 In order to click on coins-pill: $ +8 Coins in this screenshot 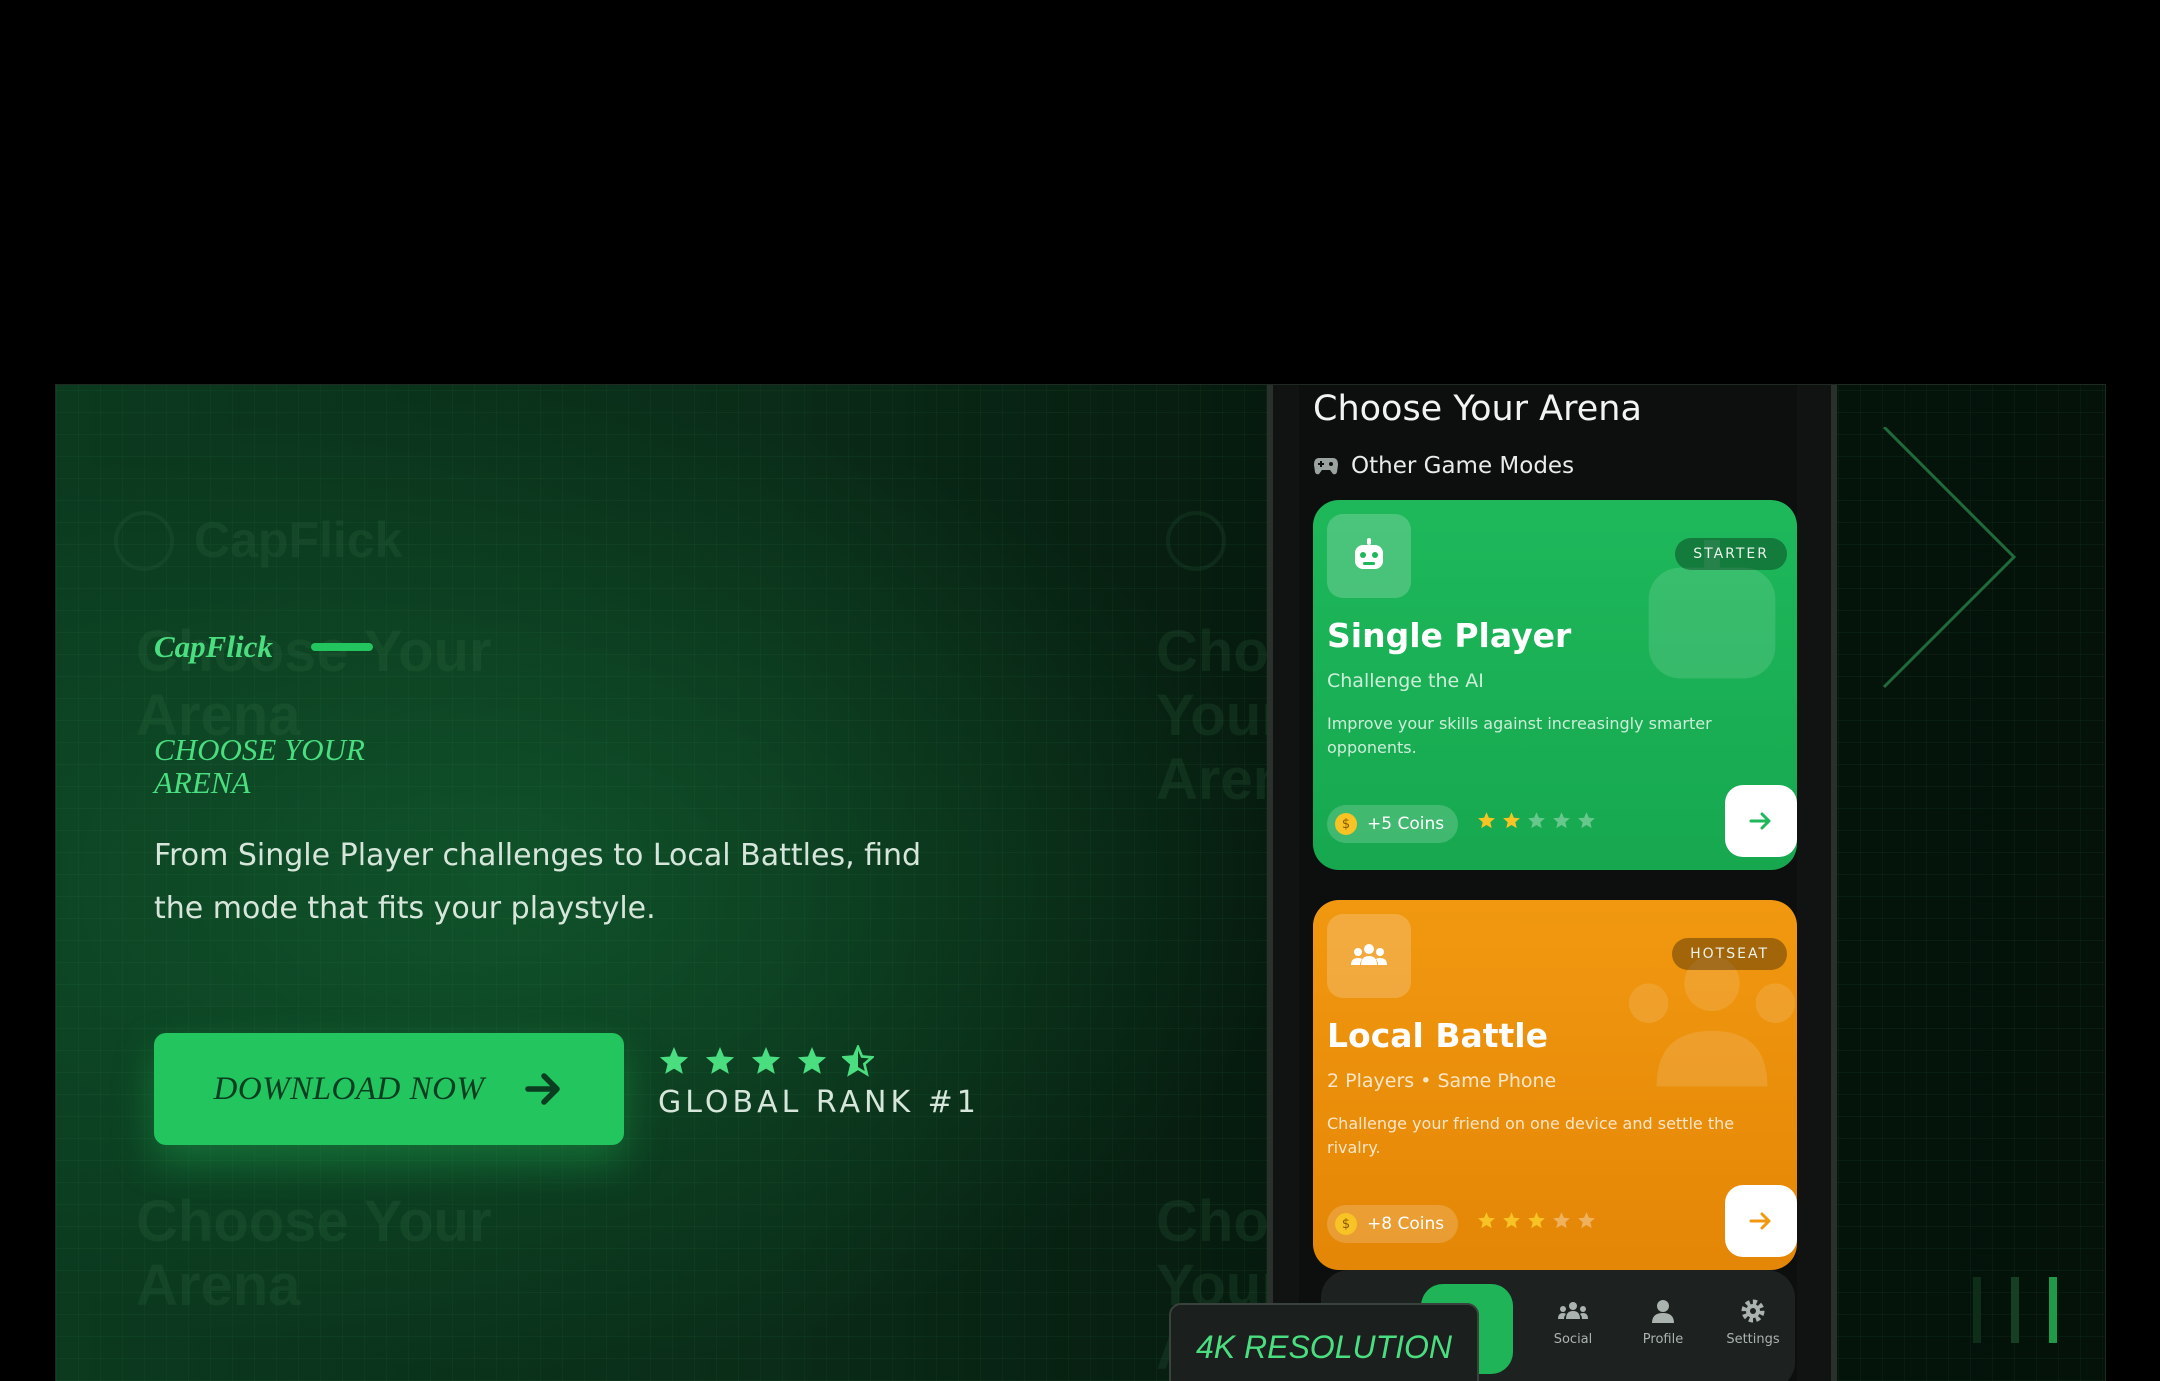, I will do `click(1393, 1224)`.